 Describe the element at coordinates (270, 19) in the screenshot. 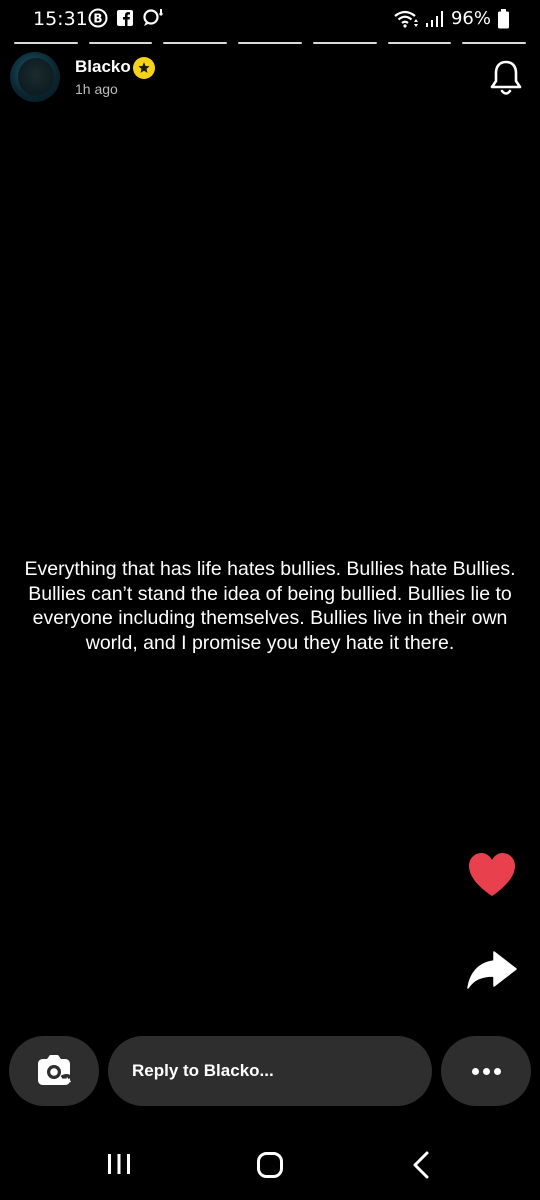

I see `status-bar: 15:31 B 96%` at that location.